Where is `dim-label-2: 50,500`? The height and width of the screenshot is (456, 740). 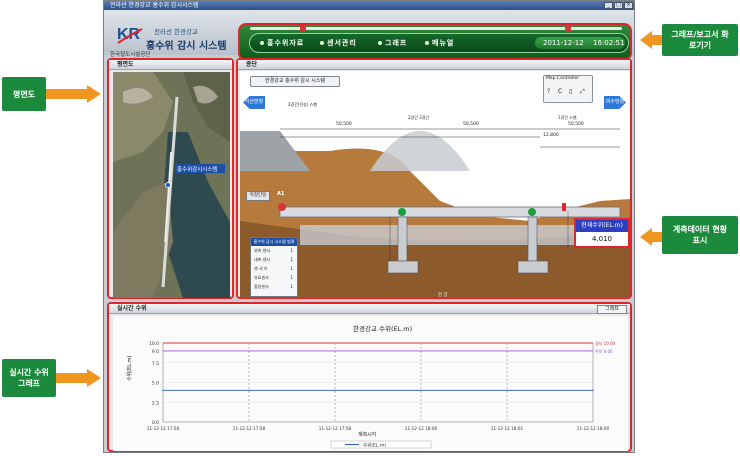 dim-label-2: 50,500 is located at coordinates (471, 124).